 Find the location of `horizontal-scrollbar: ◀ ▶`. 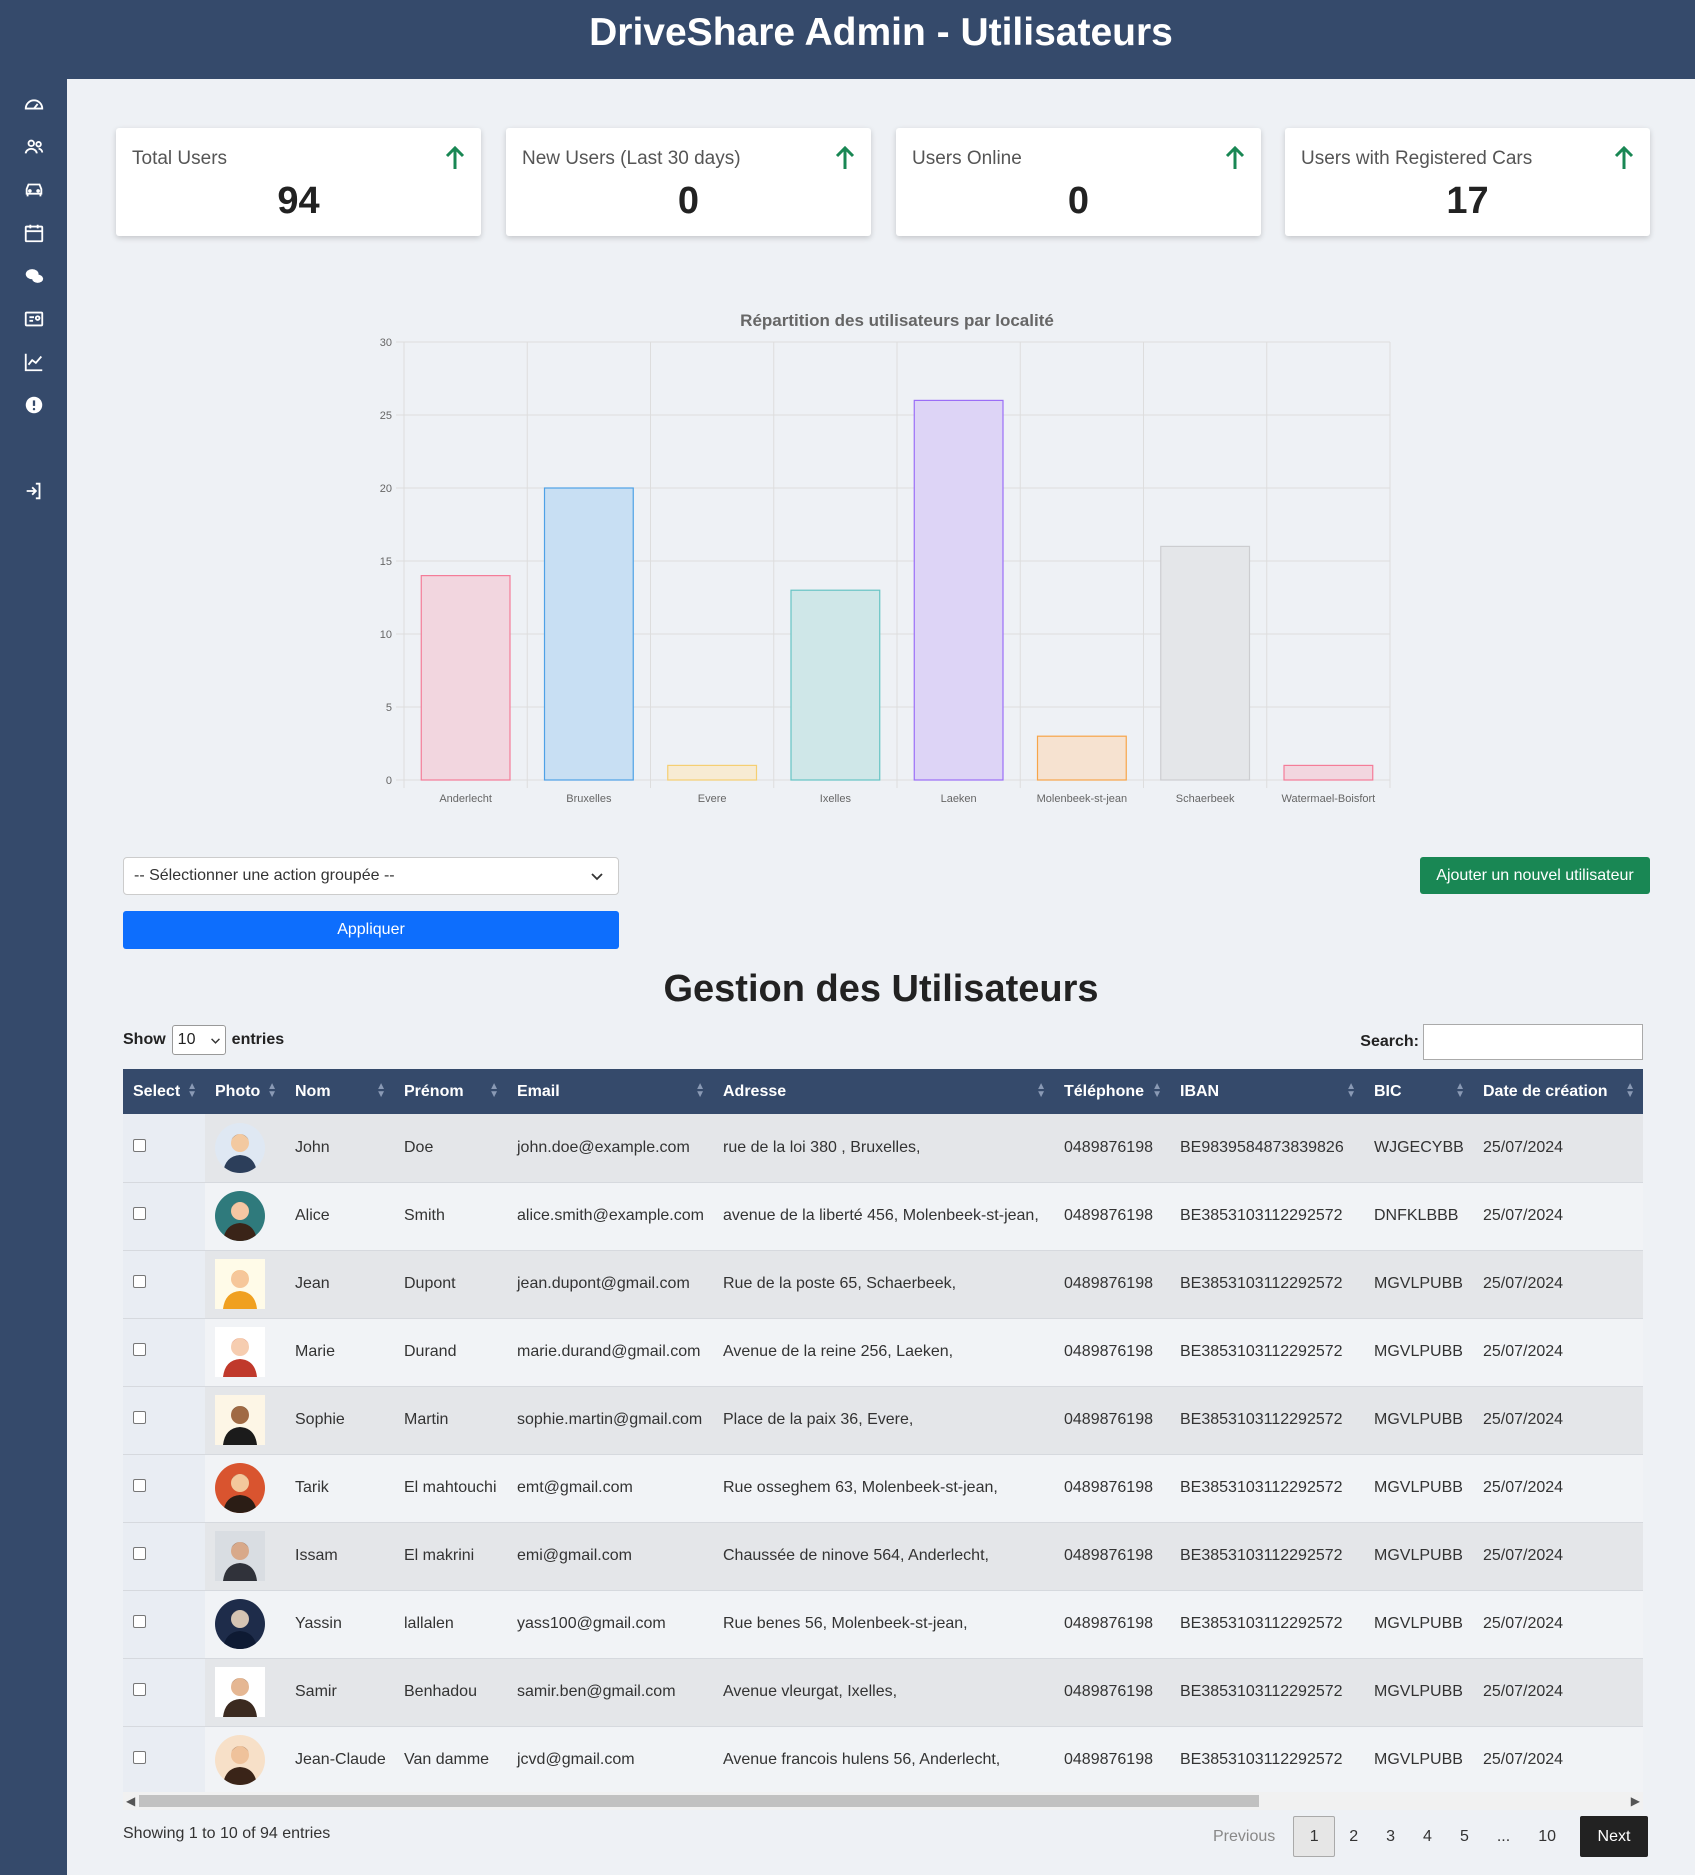

horizontal-scrollbar: ◀ ▶ is located at coordinates (883, 1801).